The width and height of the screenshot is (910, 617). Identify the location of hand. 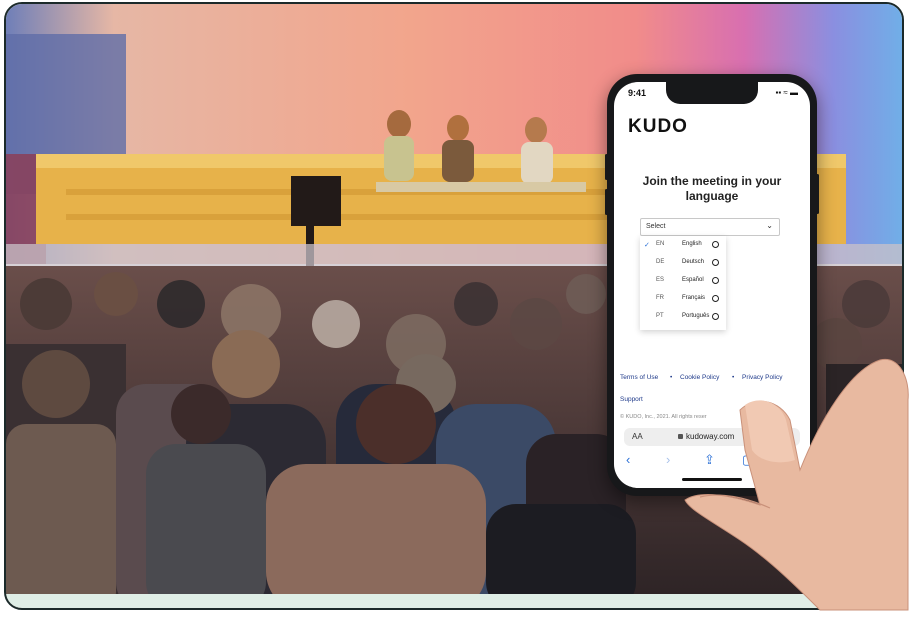
(796, 484).